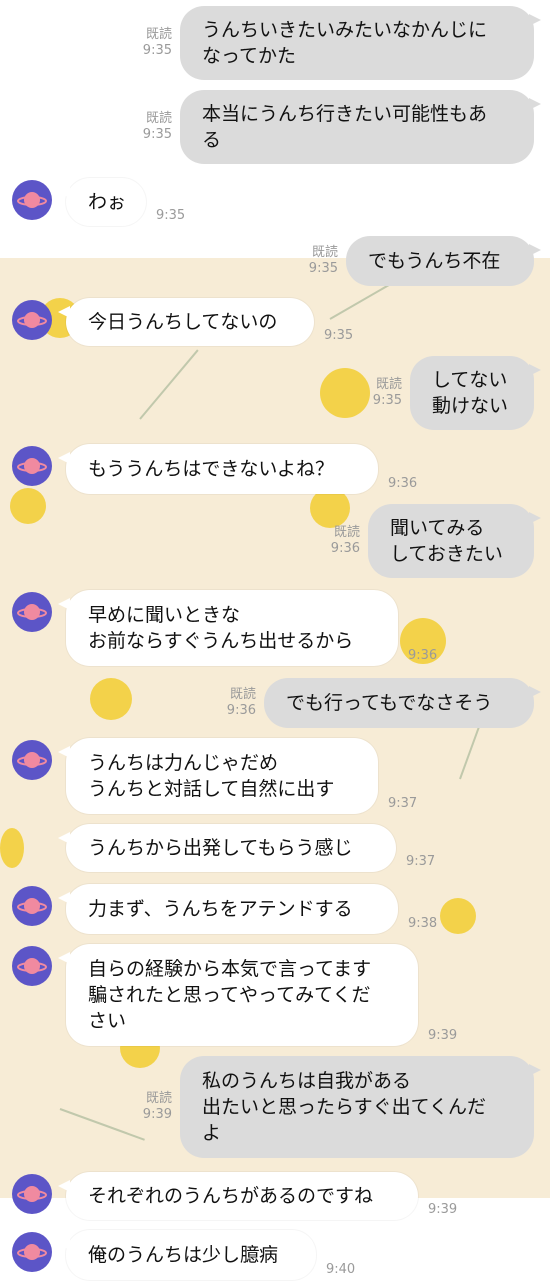  I want to click on message-text-line: しておきたい, so click(446, 554).